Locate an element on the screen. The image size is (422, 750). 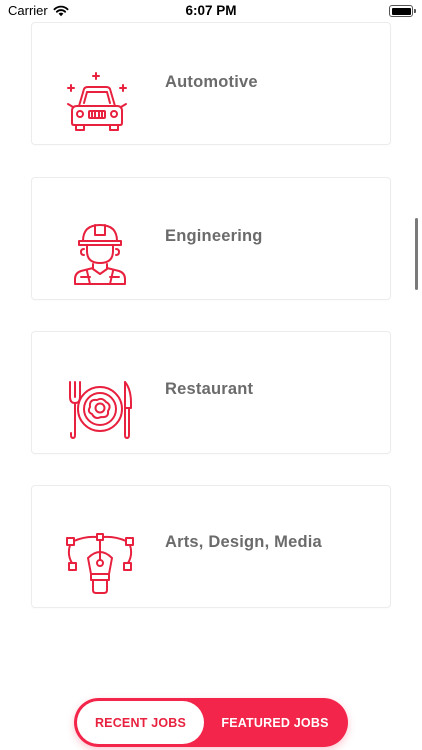
category-card-engineering: Engineering is located at coordinates (211, 238).